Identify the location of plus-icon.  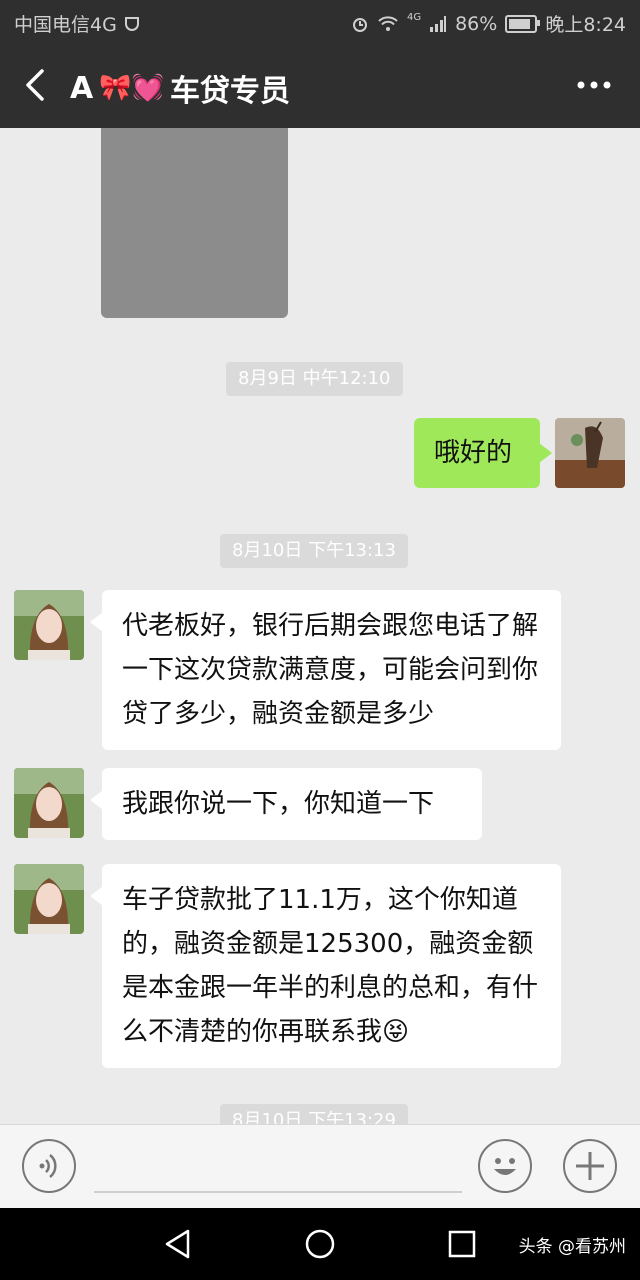
(590, 1166).